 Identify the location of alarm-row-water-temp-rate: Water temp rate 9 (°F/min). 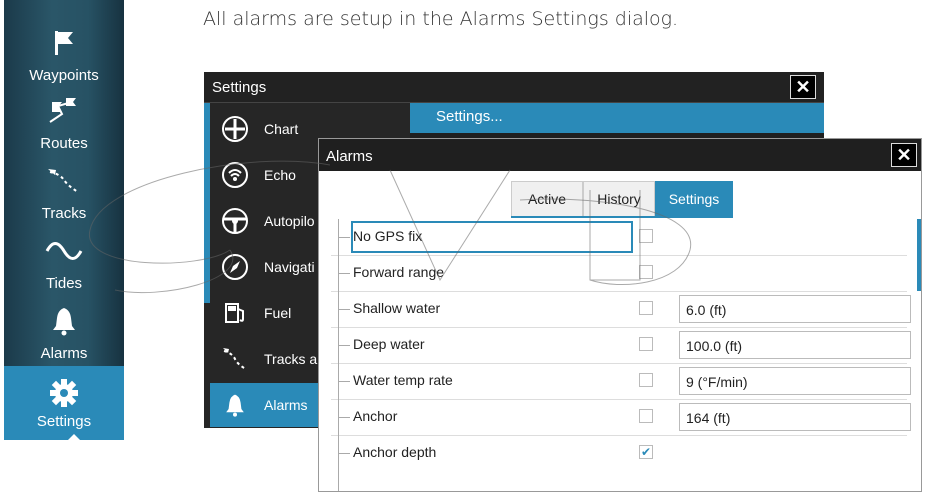
(621, 381).